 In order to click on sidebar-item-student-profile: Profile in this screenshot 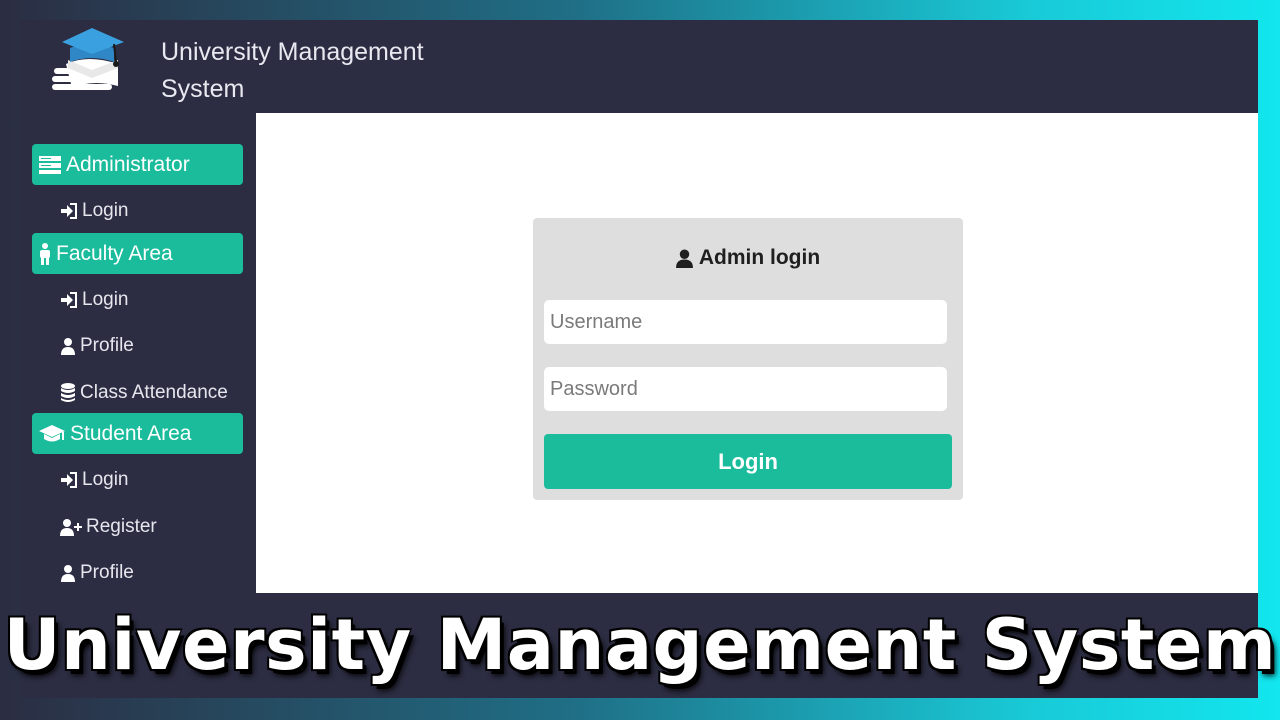, I will do `click(97, 573)`.